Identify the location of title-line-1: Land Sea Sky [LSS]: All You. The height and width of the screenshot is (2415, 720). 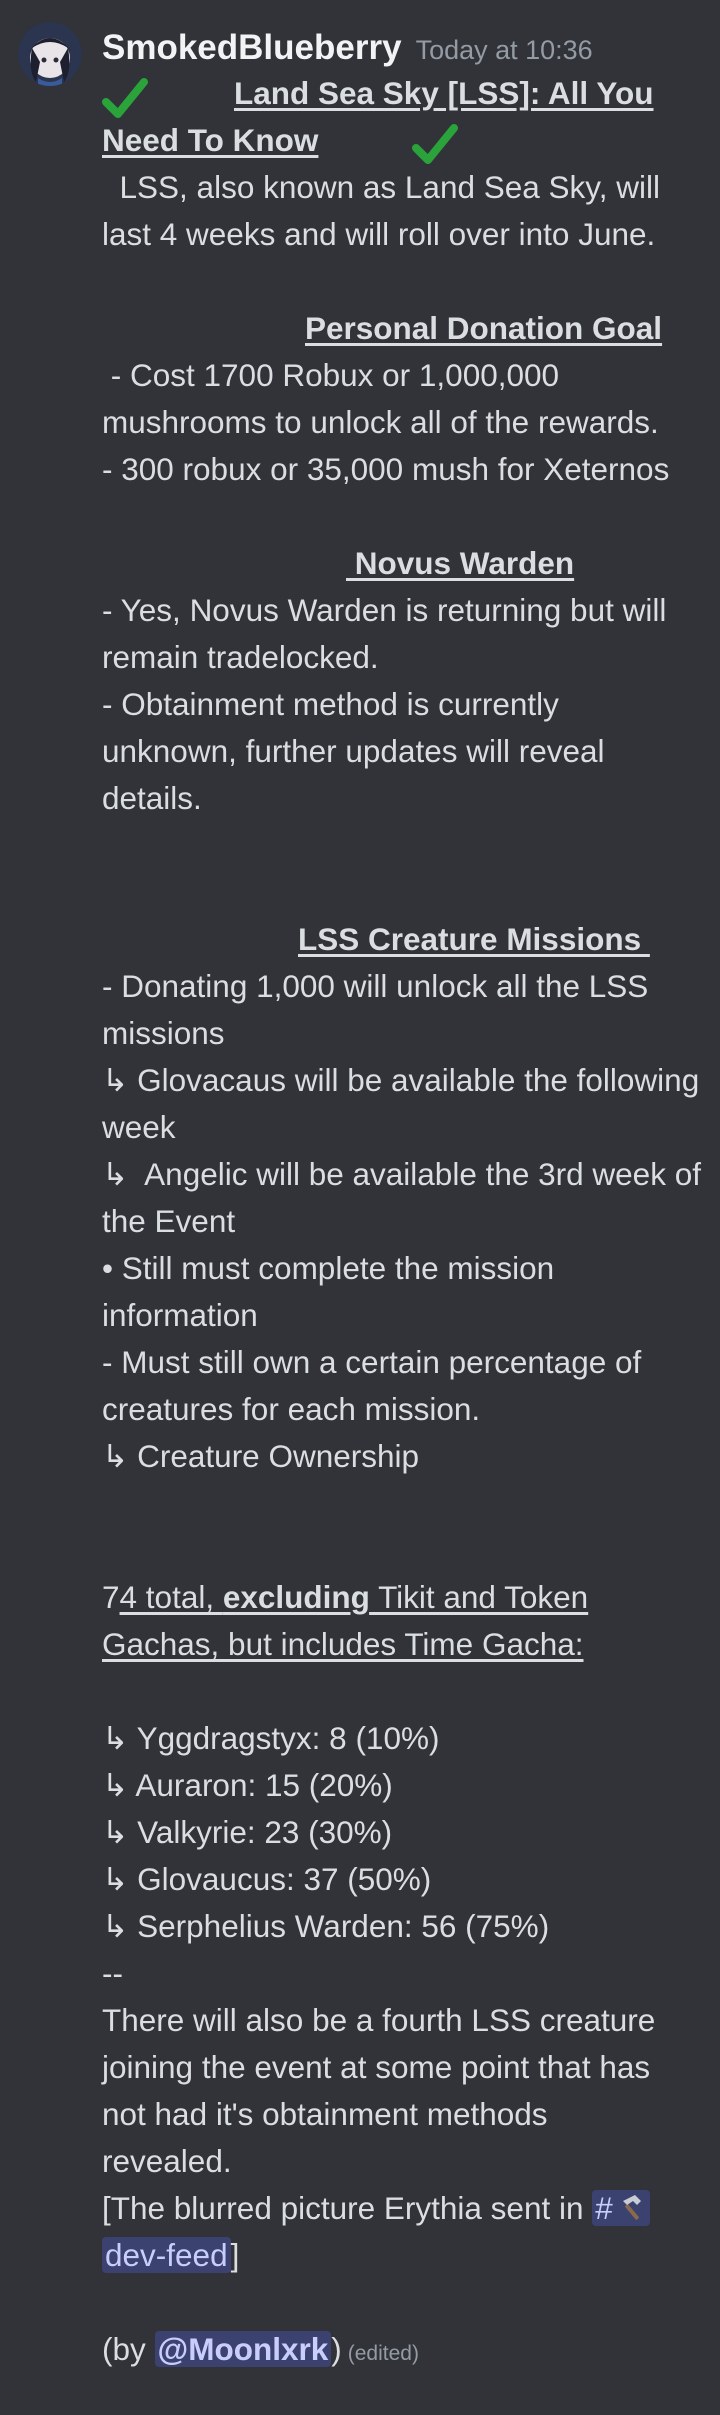
(444, 93).